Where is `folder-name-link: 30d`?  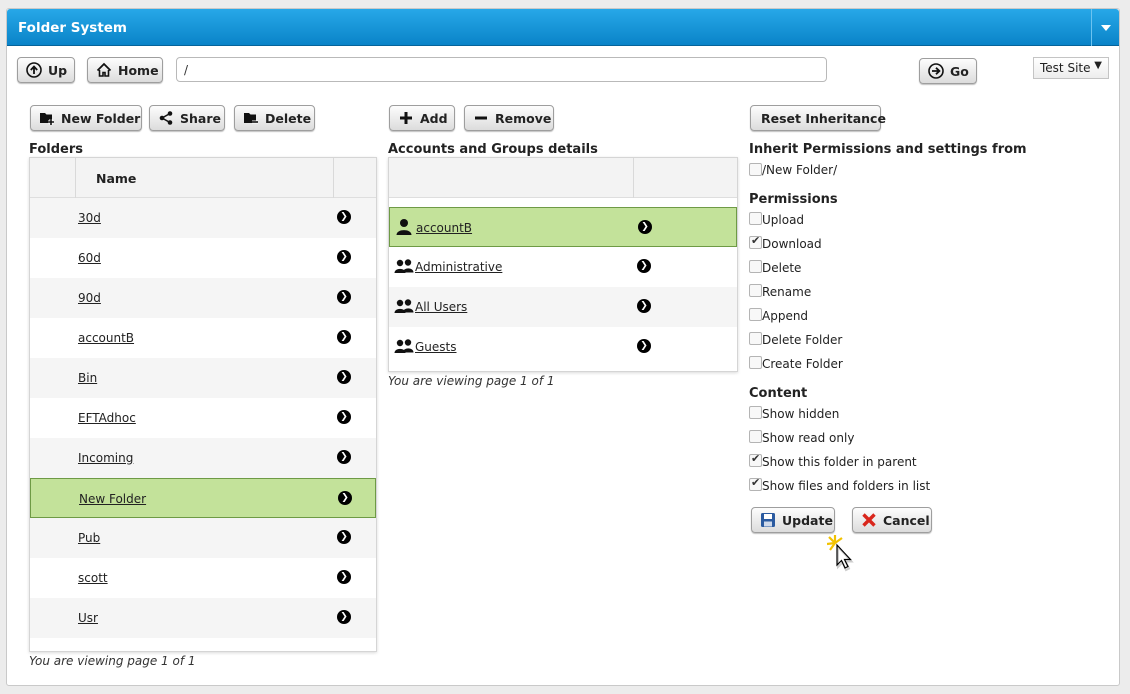 folder-name-link: 30d is located at coordinates (89, 218).